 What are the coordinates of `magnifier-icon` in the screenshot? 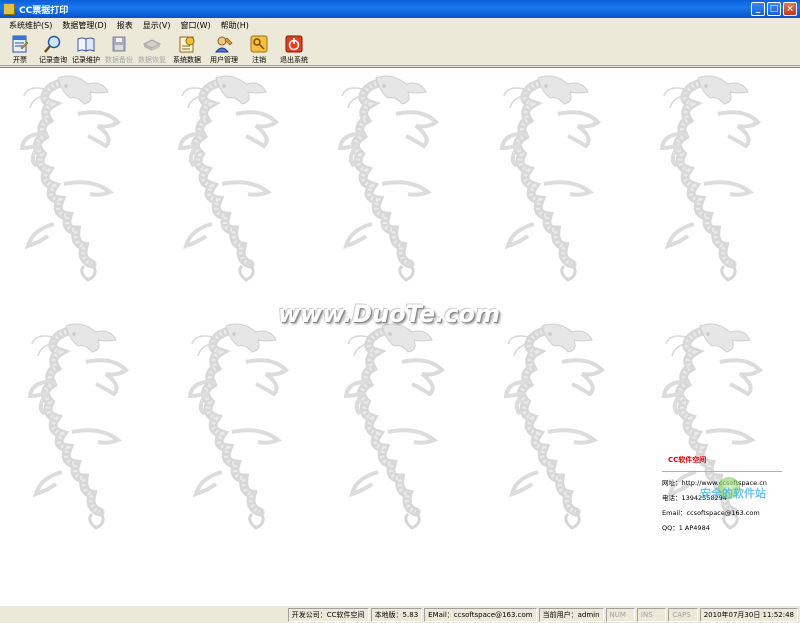 It's located at (53, 44).